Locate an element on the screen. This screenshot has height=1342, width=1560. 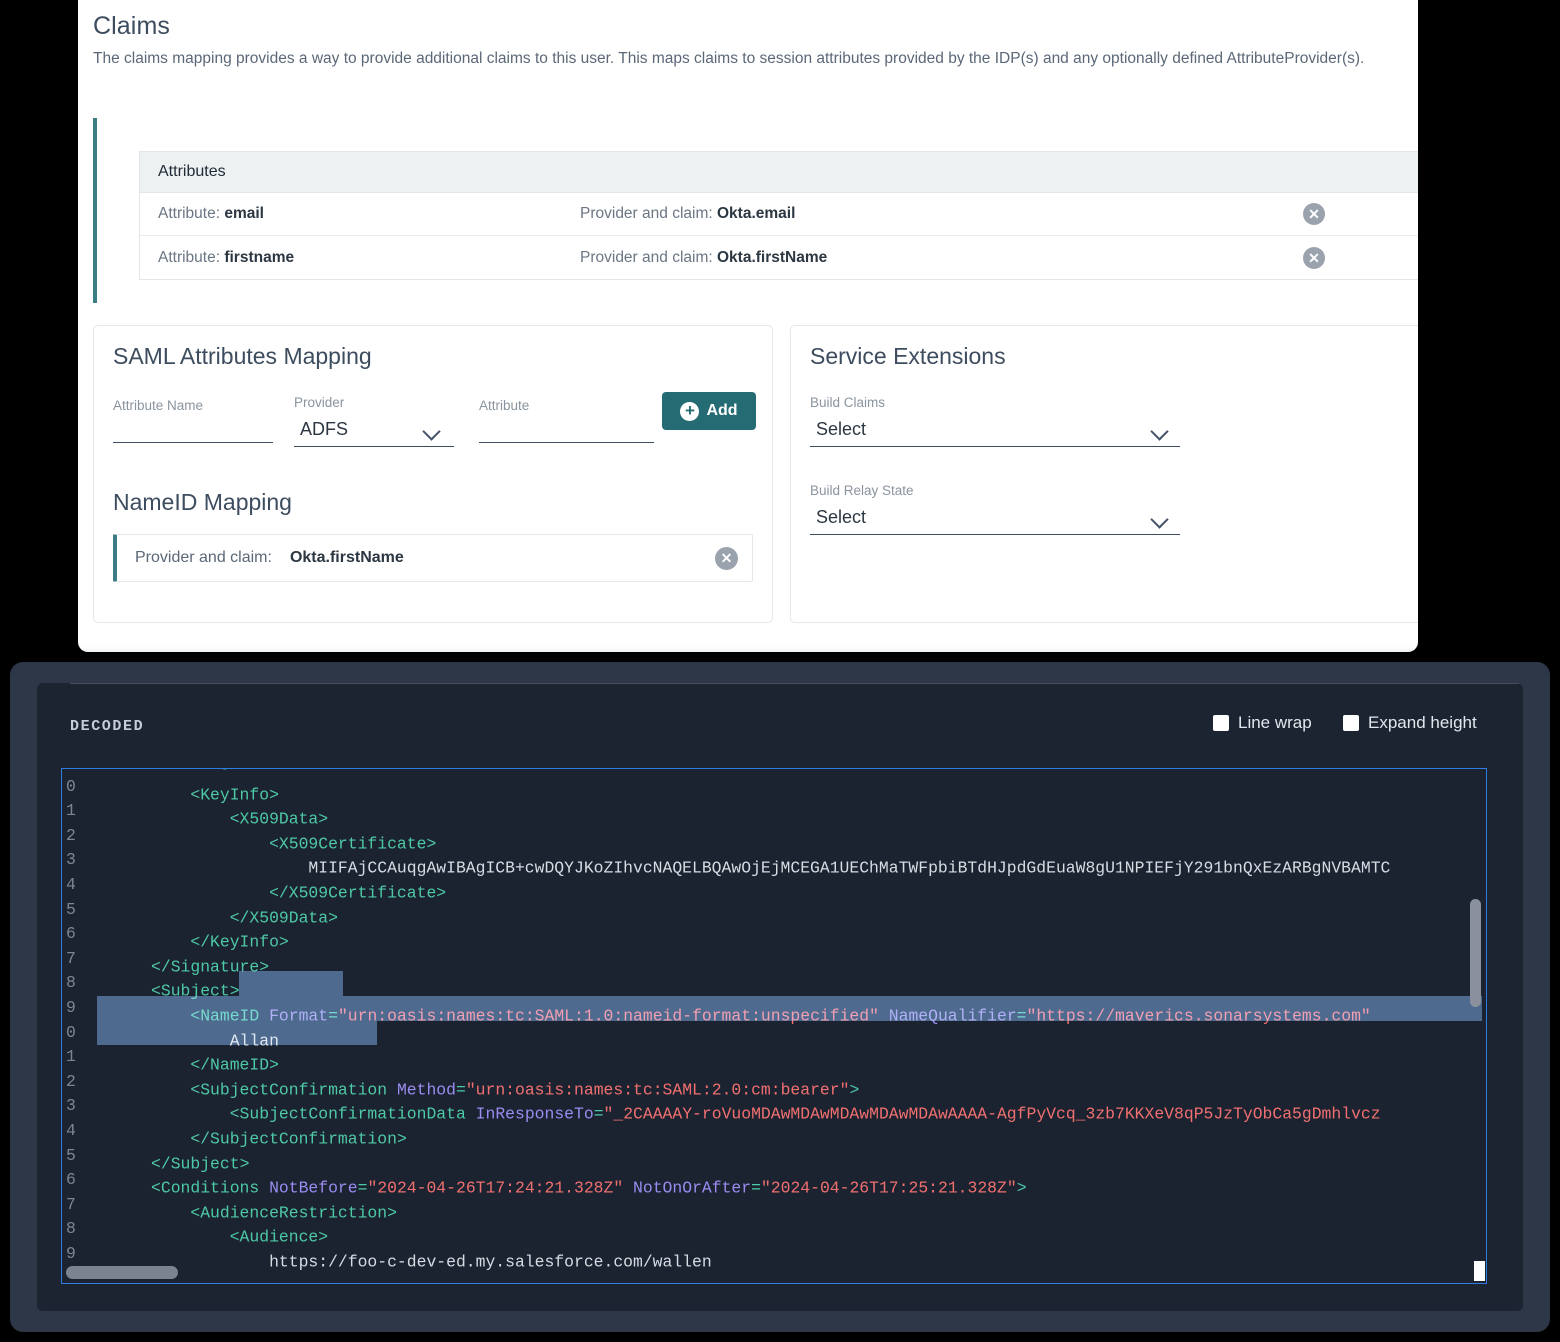
code-line: <Signature> is located at coordinates (774, 772).